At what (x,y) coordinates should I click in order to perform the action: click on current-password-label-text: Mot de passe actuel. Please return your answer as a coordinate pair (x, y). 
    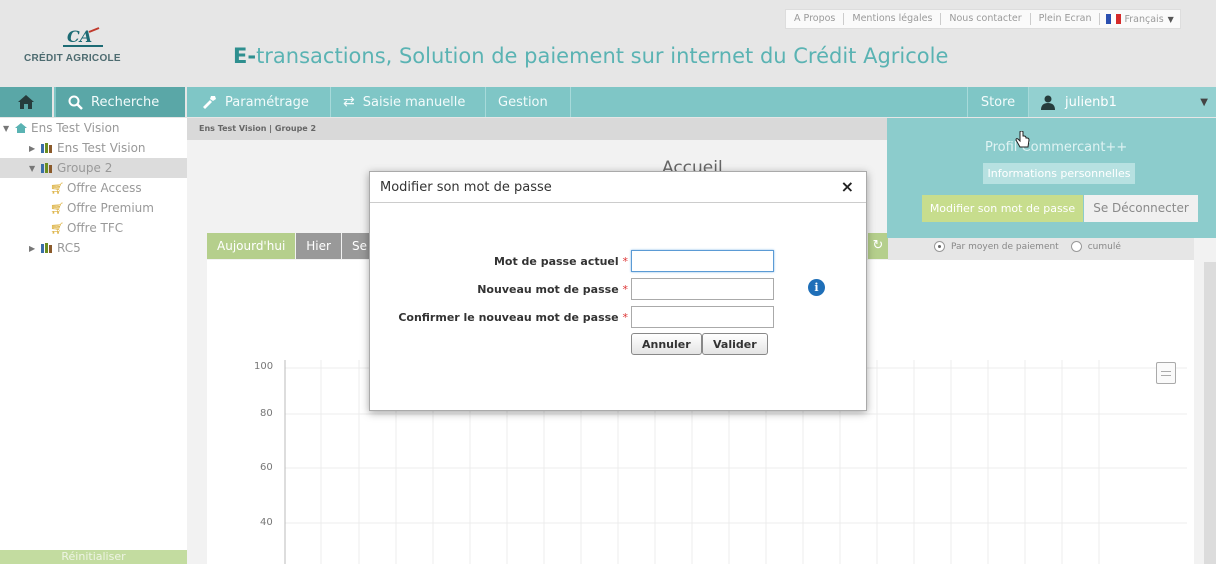
    Looking at the image, I should click on (556, 261).